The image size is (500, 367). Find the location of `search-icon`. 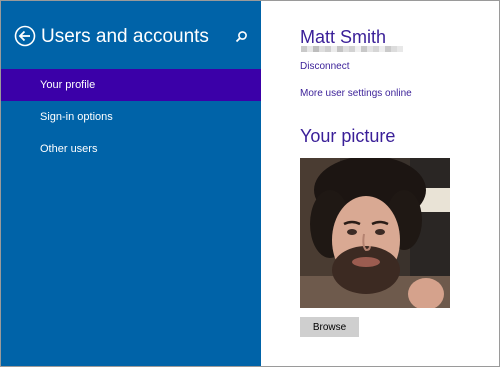

search-icon is located at coordinates (241, 37).